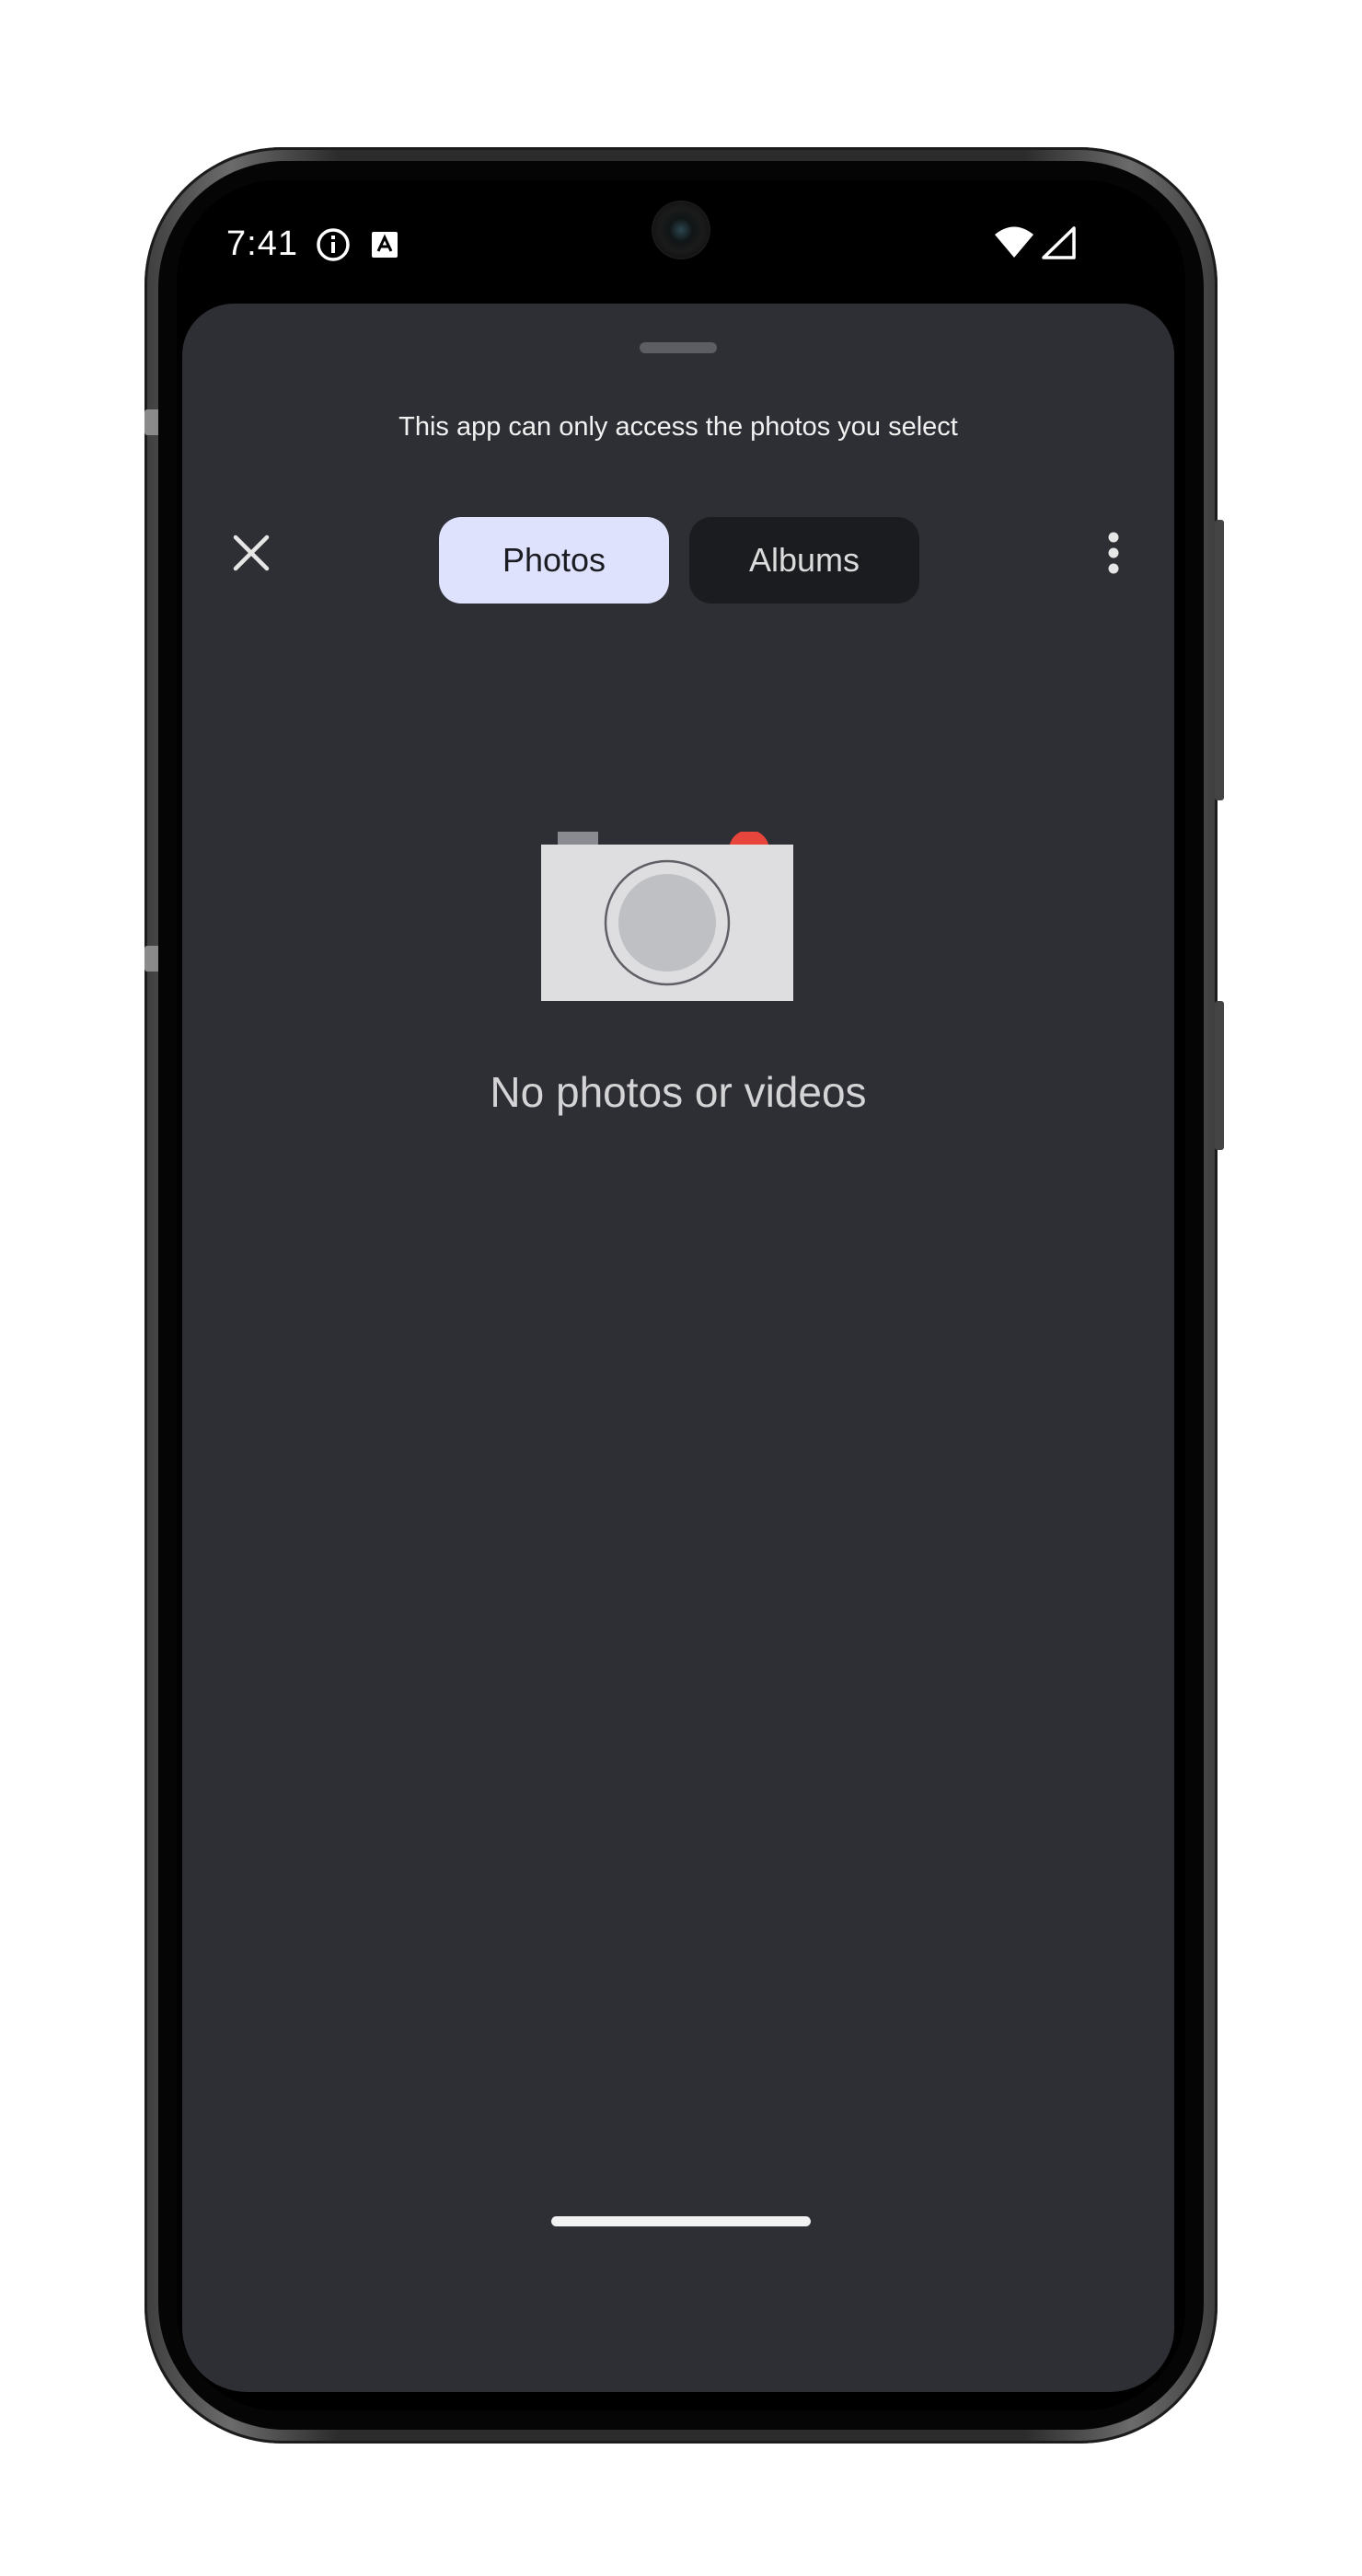 The width and height of the screenshot is (1362, 2576). I want to click on tab-switcher: Photos Albums, so click(679, 560).